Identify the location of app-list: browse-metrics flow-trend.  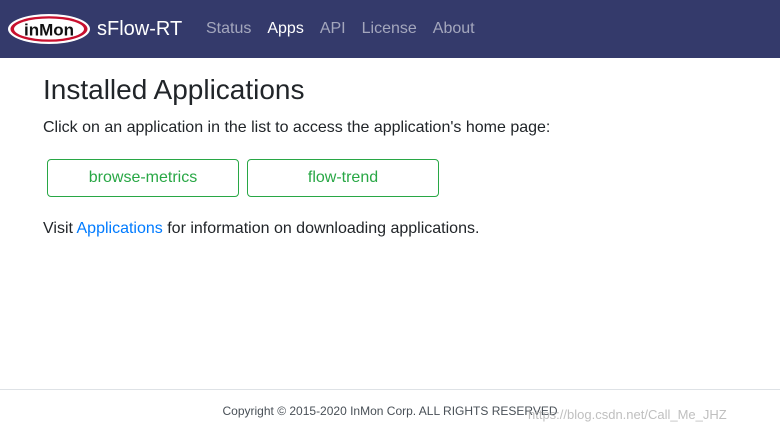
(243, 178).